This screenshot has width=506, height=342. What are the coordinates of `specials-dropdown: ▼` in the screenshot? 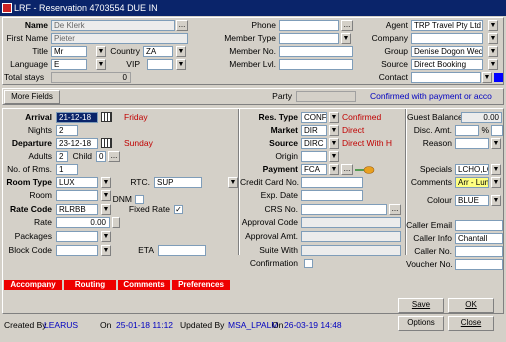 It's located at (496, 169).